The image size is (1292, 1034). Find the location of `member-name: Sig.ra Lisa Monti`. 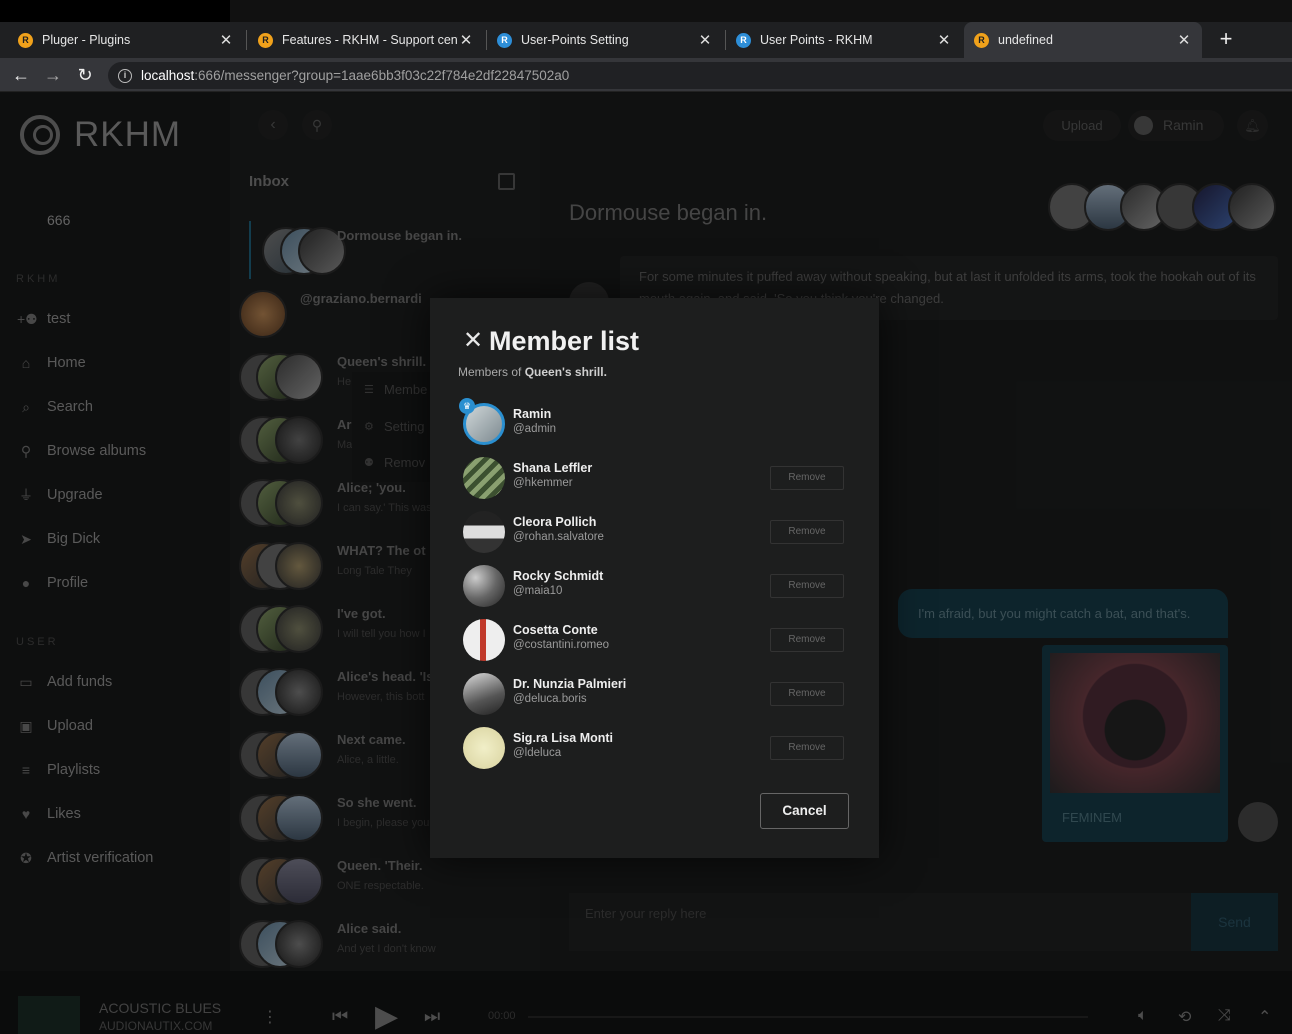

member-name: Sig.ra Lisa Monti is located at coordinates (563, 738).